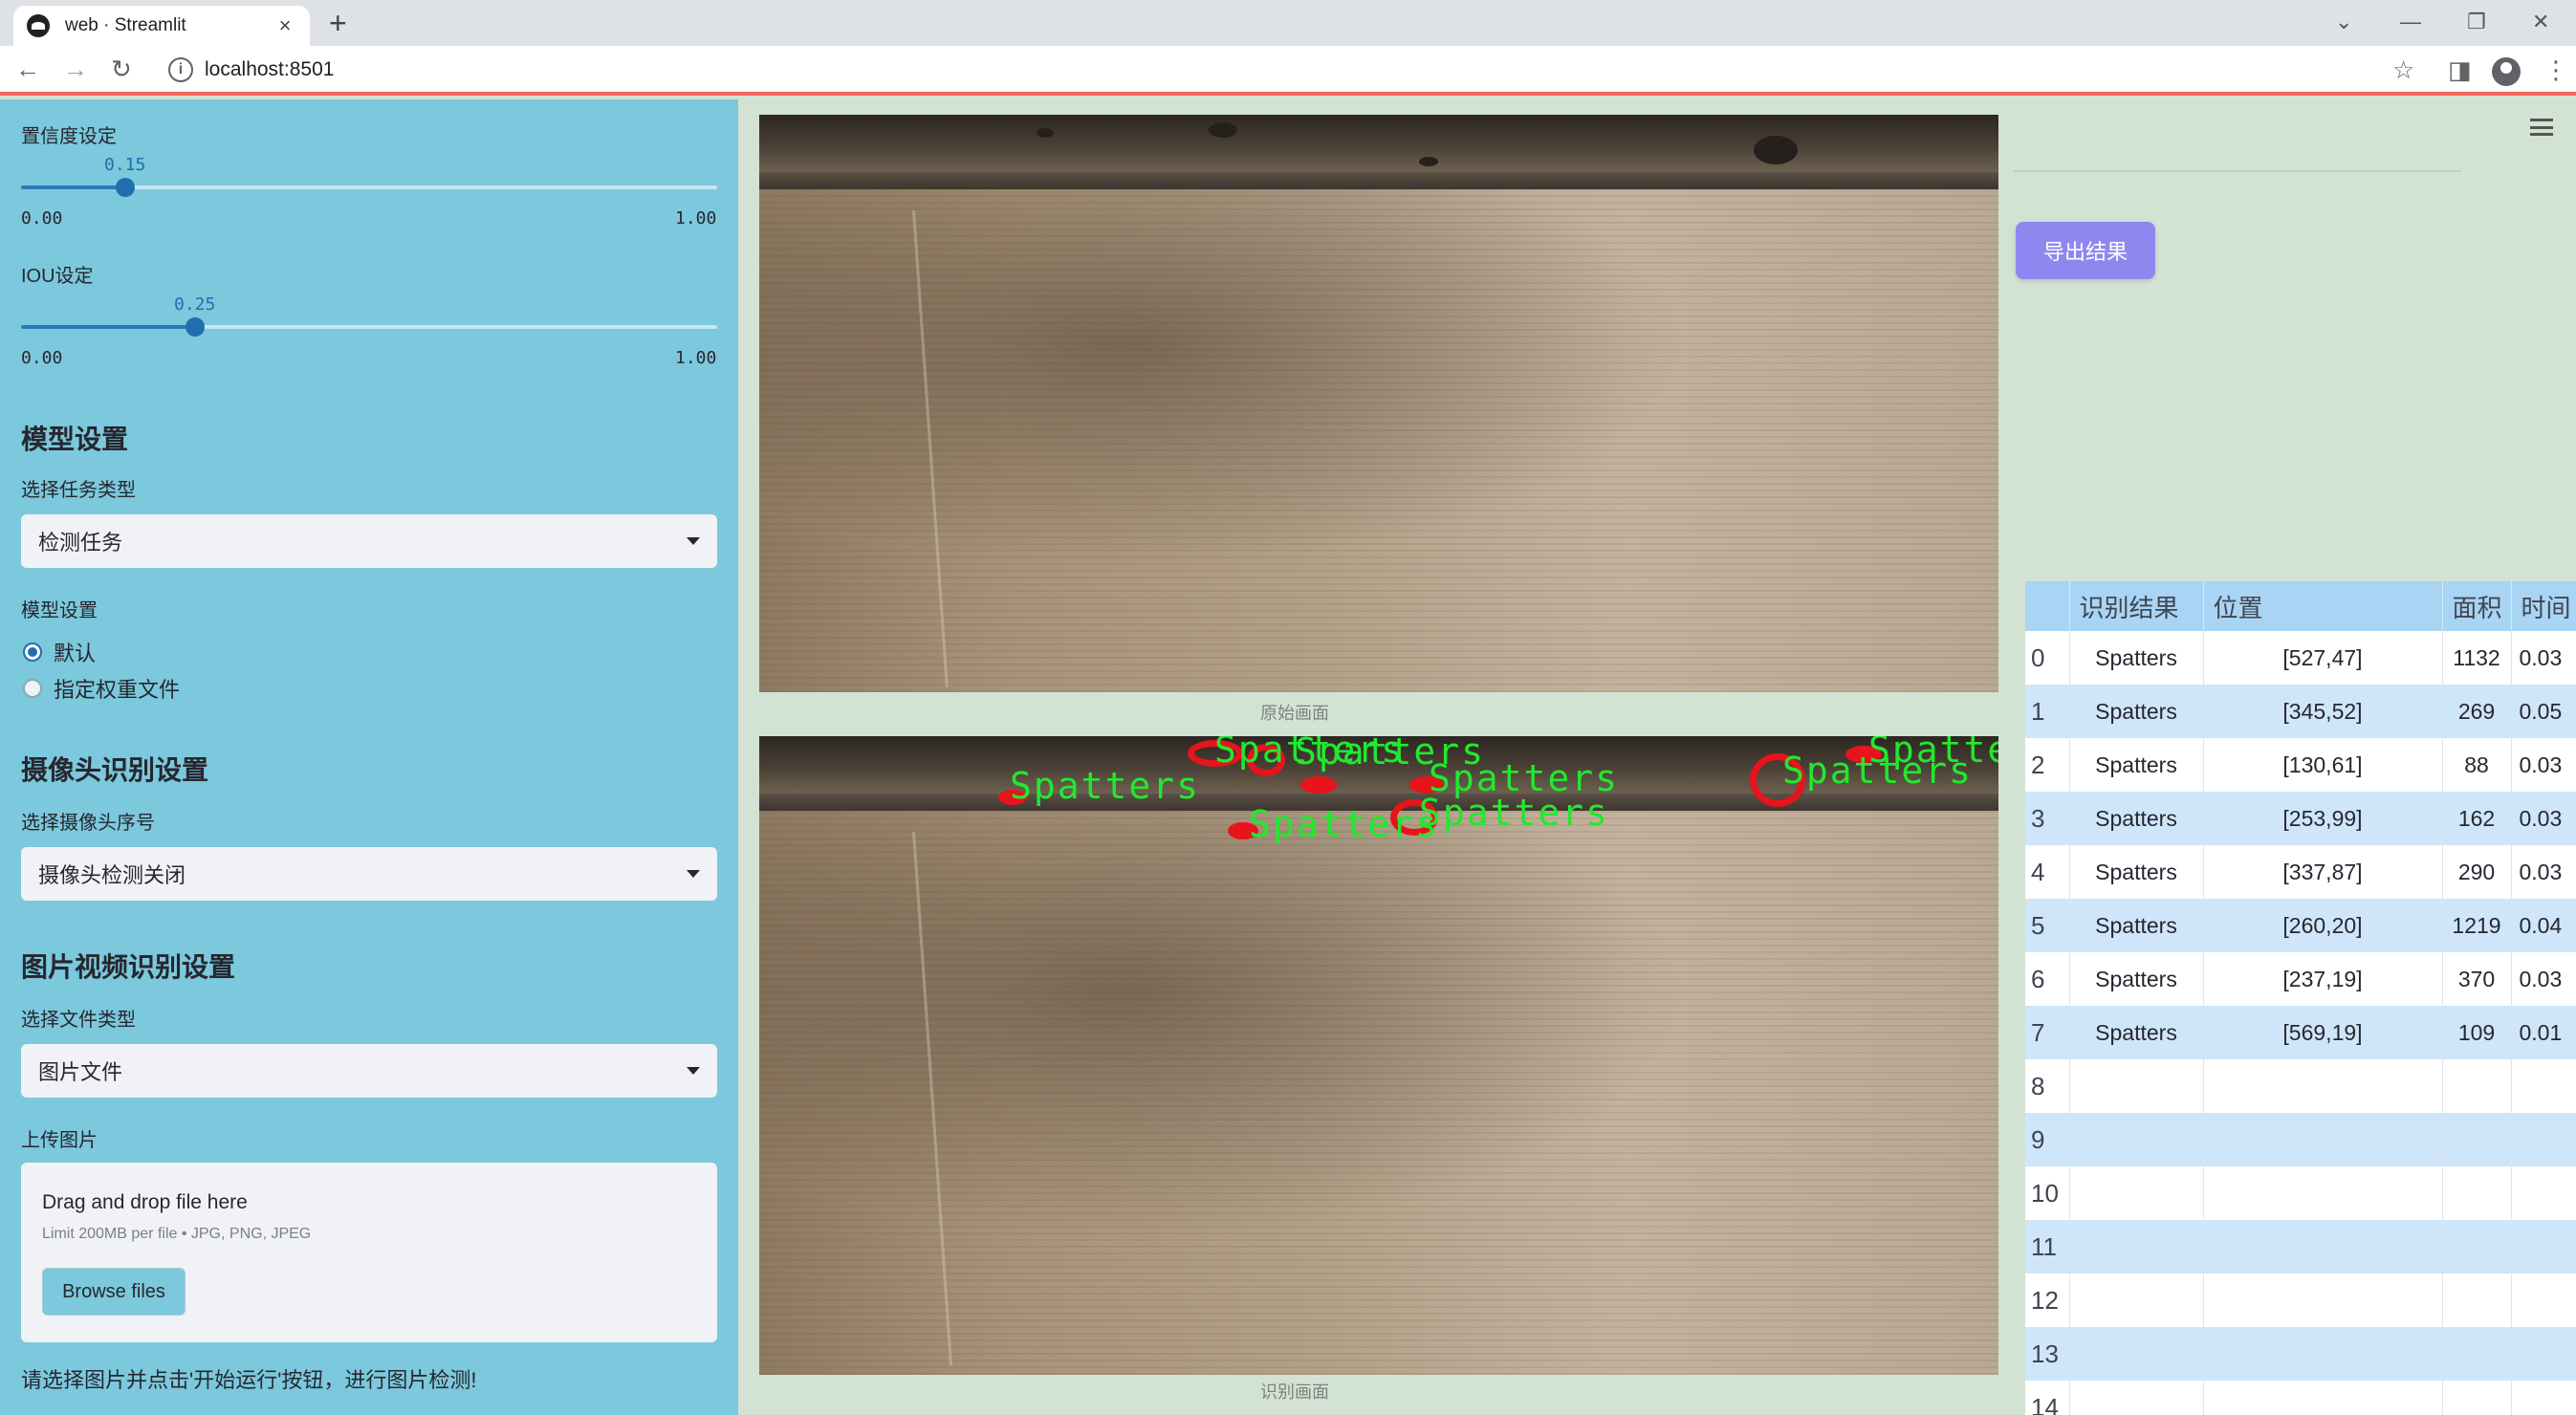 This screenshot has height=1415, width=2576. I want to click on table-row: 12, so click(2300, 1300).